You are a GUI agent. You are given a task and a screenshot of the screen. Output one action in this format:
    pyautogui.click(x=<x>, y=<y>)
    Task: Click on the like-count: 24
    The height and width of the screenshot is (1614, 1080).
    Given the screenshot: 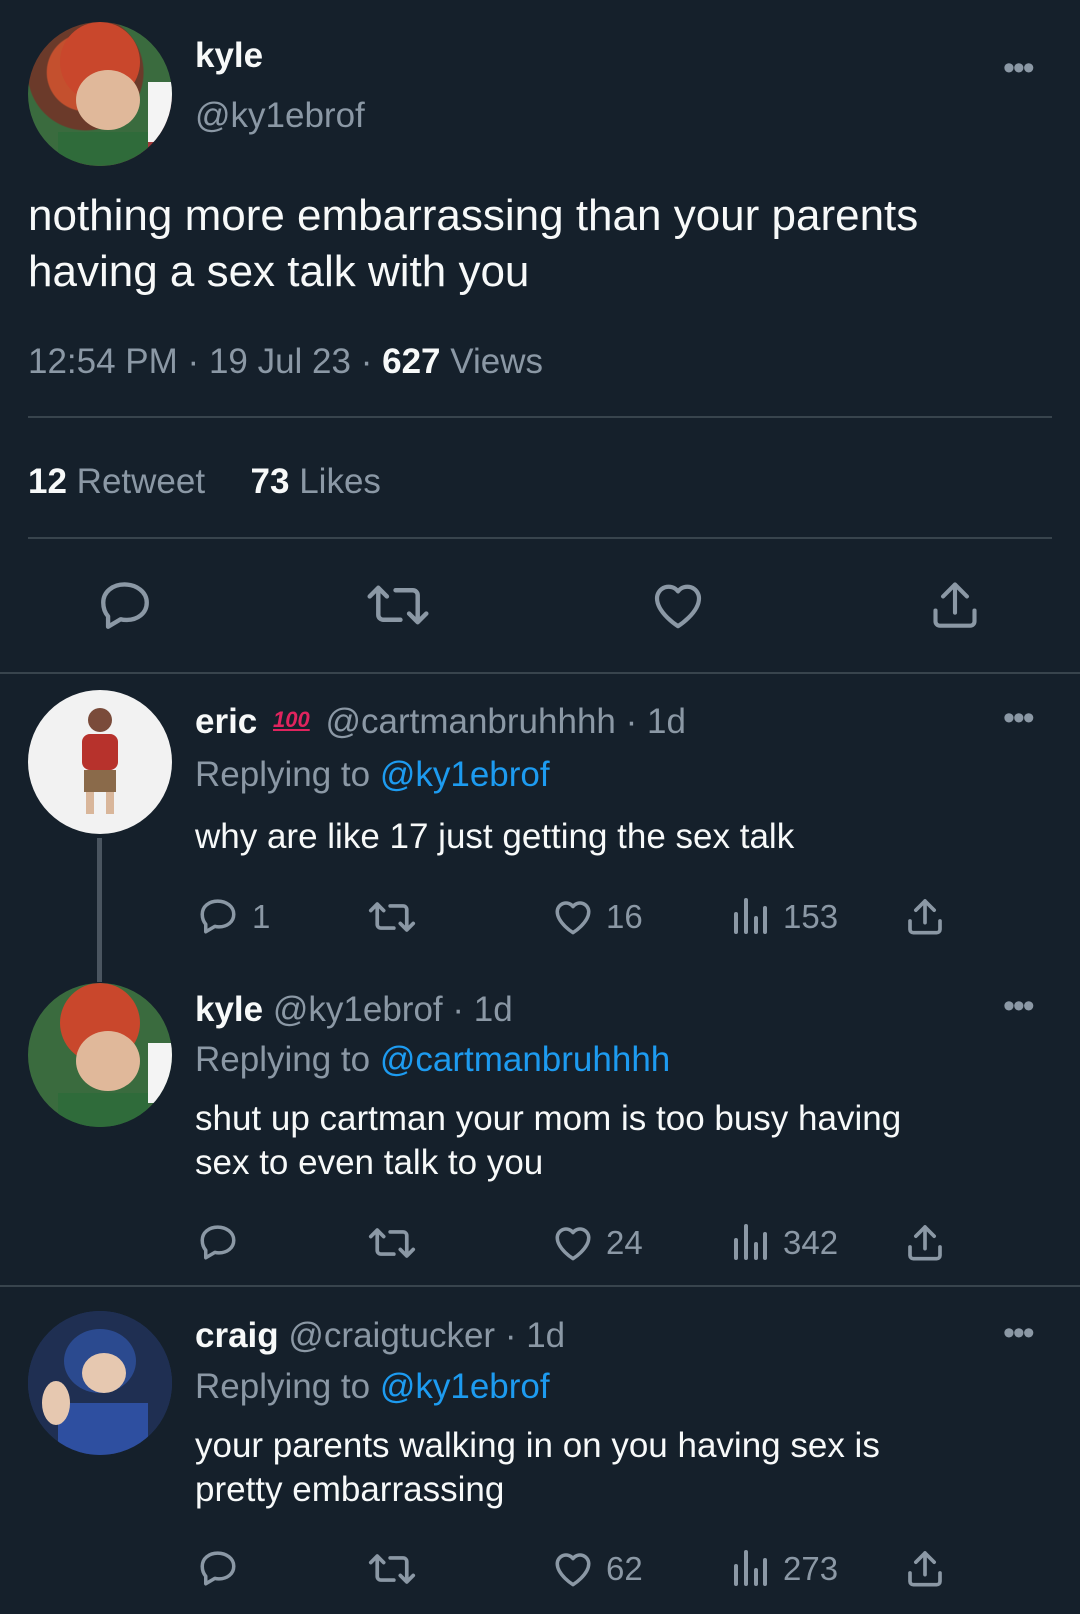 What is the action you would take?
    pyautogui.click(x=624, y=1242)
    